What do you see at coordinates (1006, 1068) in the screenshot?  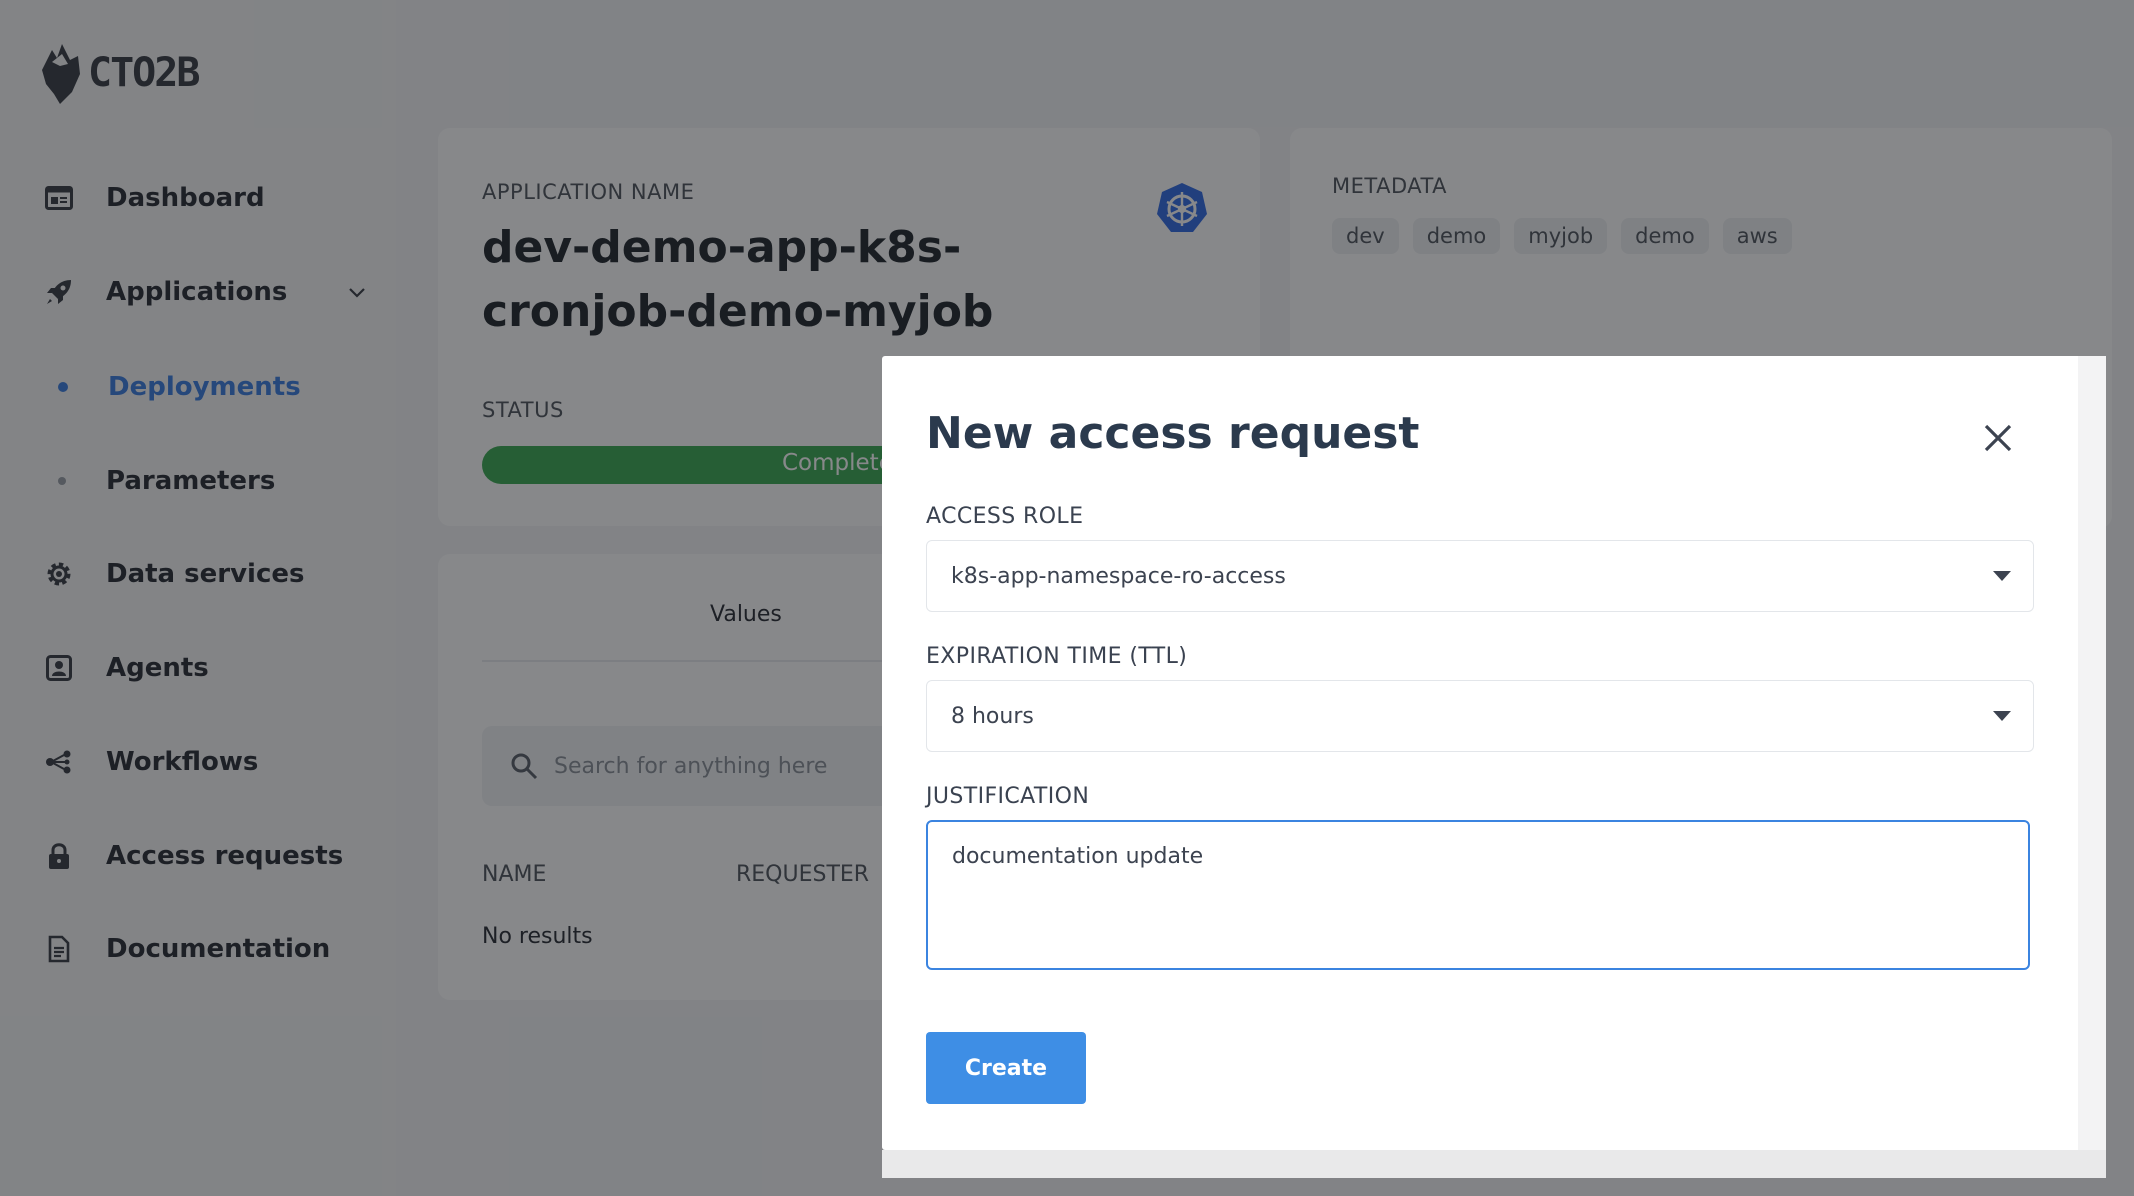 I see `create-button: Create` at bounding box center [1006, 1068].